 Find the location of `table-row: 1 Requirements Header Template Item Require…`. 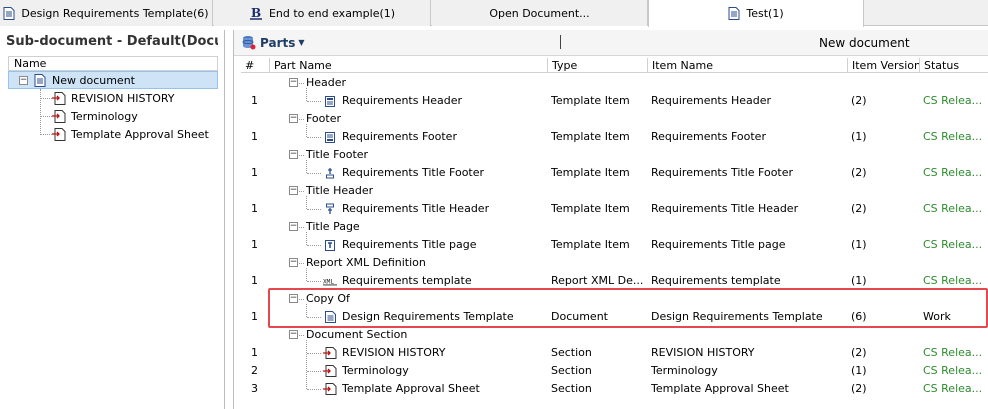

table-row: 1 Requirements Header Template Item Require… is located at coordinates (614, 101).